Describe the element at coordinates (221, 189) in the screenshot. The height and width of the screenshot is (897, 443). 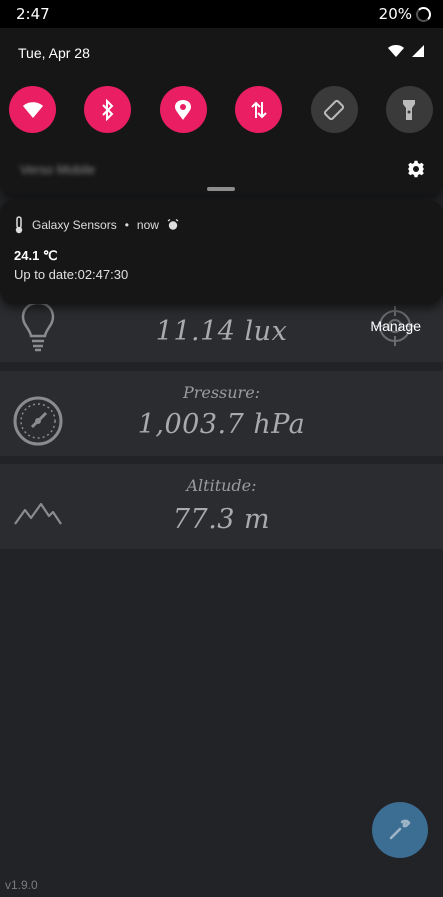
I see `qs-drag-handle` at that location.